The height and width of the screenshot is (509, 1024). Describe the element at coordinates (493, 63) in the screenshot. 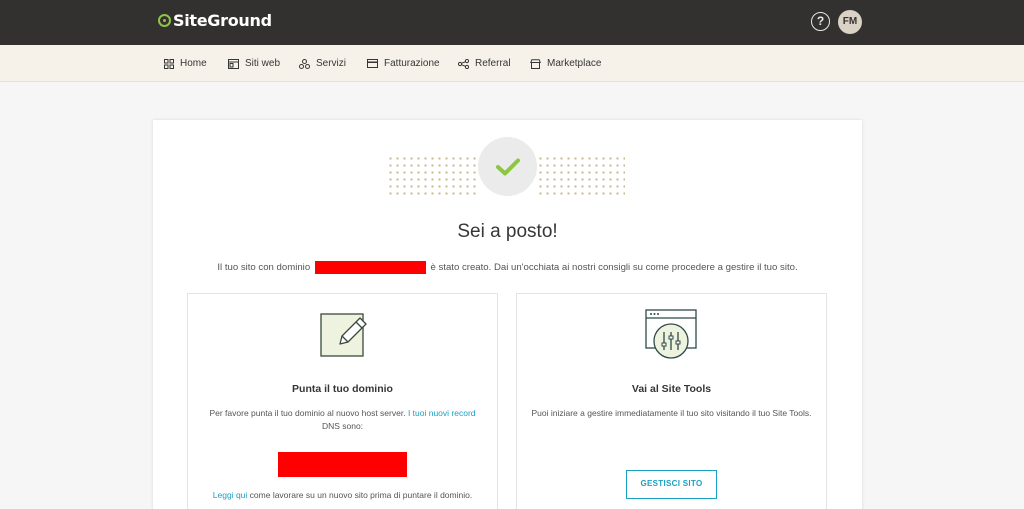

I see `nav-label-referral: Referral` at that location.